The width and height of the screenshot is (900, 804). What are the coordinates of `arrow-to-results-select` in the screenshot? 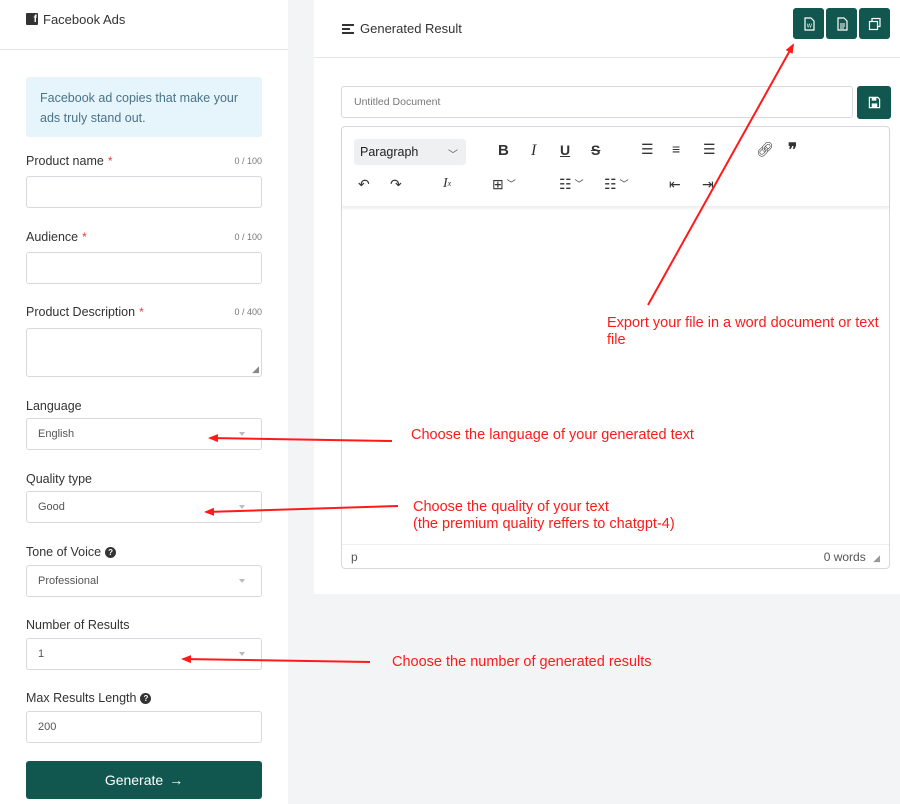 It's located at (276, 659).